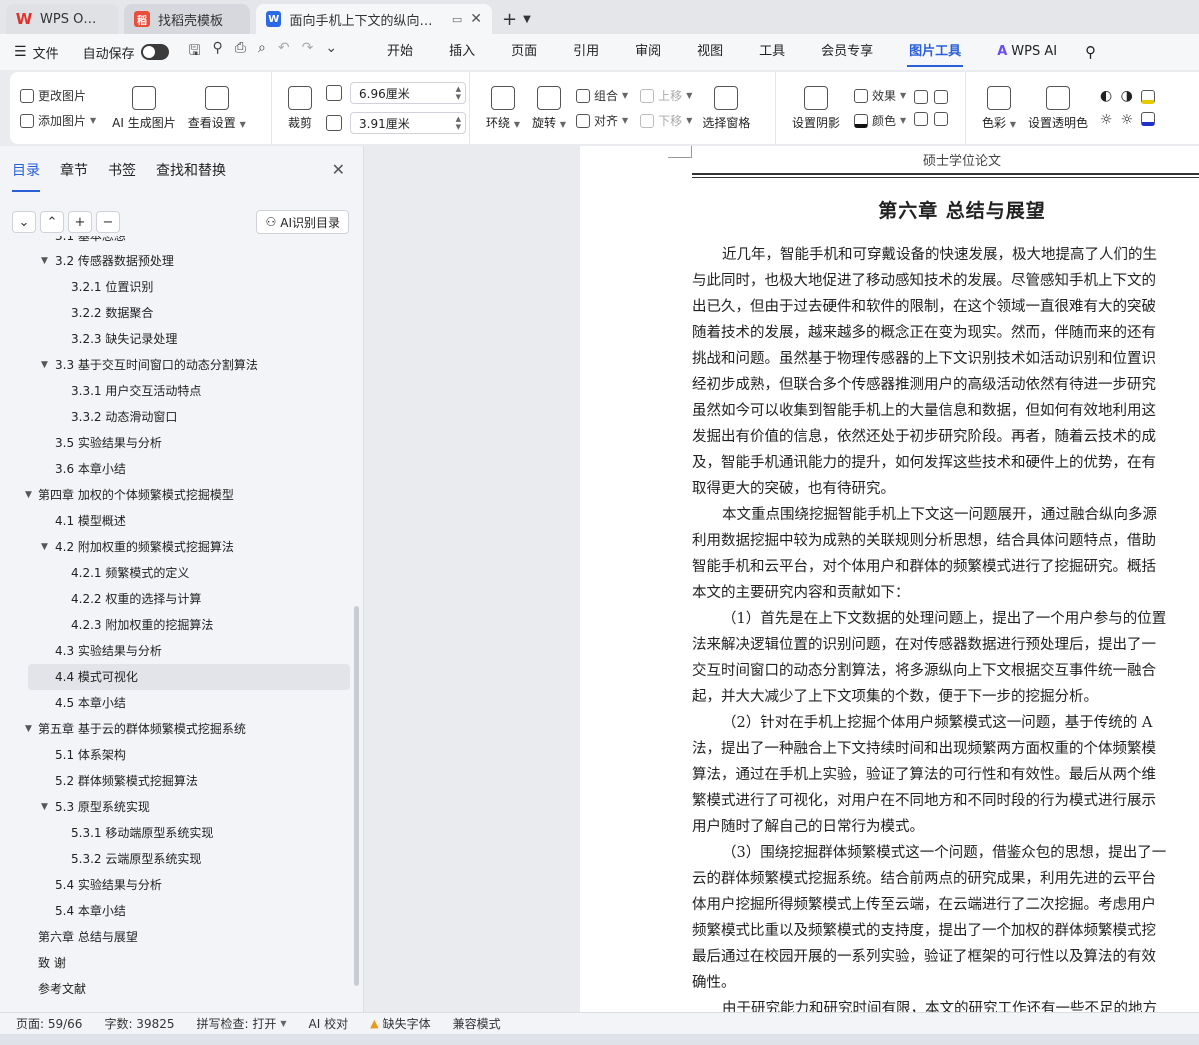 The width and height of the screenshot is (1199, 1045). What do you see at coordinates (302, 222) in the screenshot?
I see `ai-toc-button: ⚇ AI识别目录` at bounding box center [302, 222].